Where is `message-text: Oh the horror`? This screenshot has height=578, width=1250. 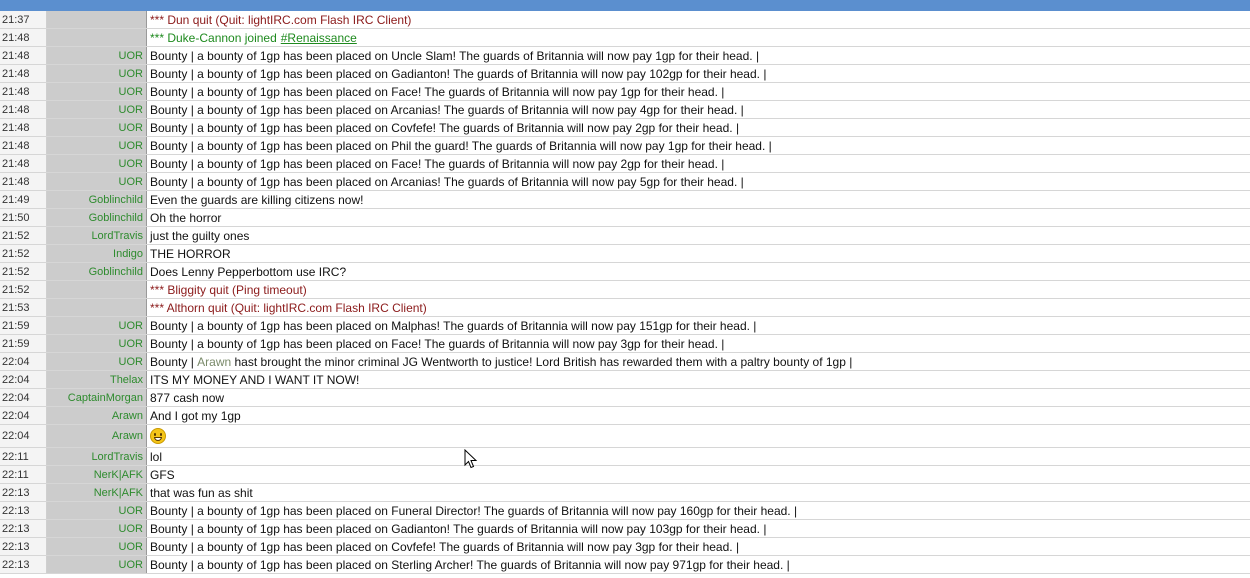
message-text: Oh the horror is located at coordinates (698, 217).